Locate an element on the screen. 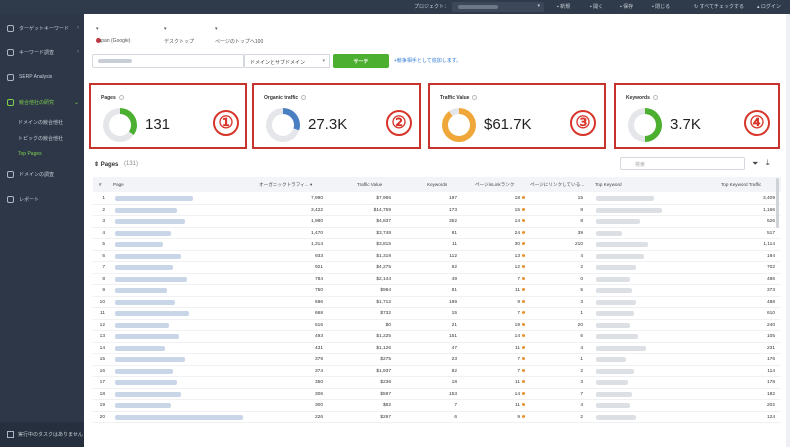 This screenshot has width=790, height=447. traffic-value-card: Traffic Value $61.7K ③ is located at coordinates (517, 116).